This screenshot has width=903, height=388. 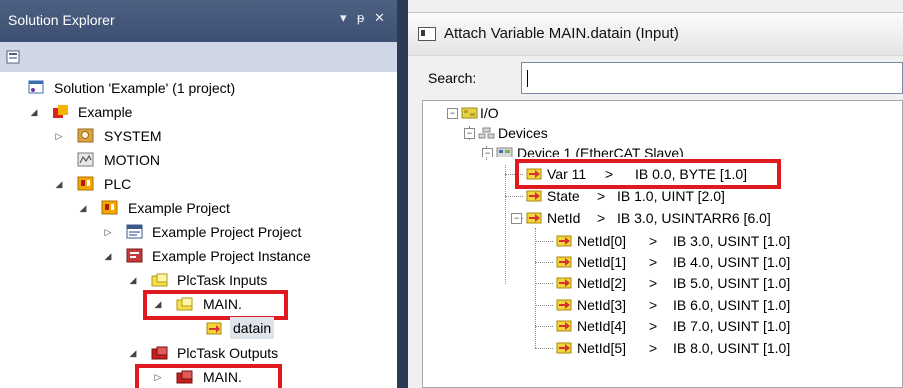 I want to click on tree-item-plctask-outputs: ◢ PlcTask Outputs, so click(x=198, y=353).